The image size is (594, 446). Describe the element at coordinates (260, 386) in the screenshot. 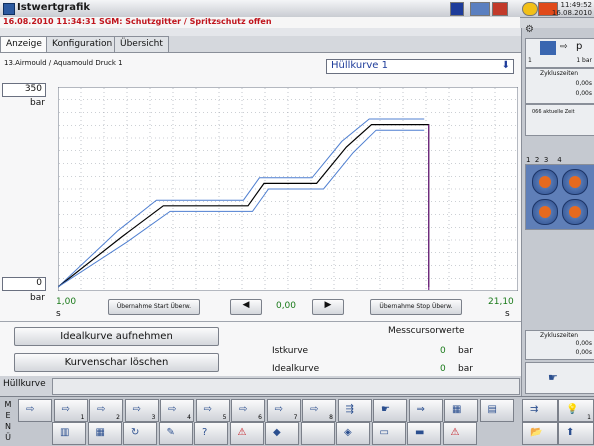

I see `footer-bar: Hüllkurve` at that location.